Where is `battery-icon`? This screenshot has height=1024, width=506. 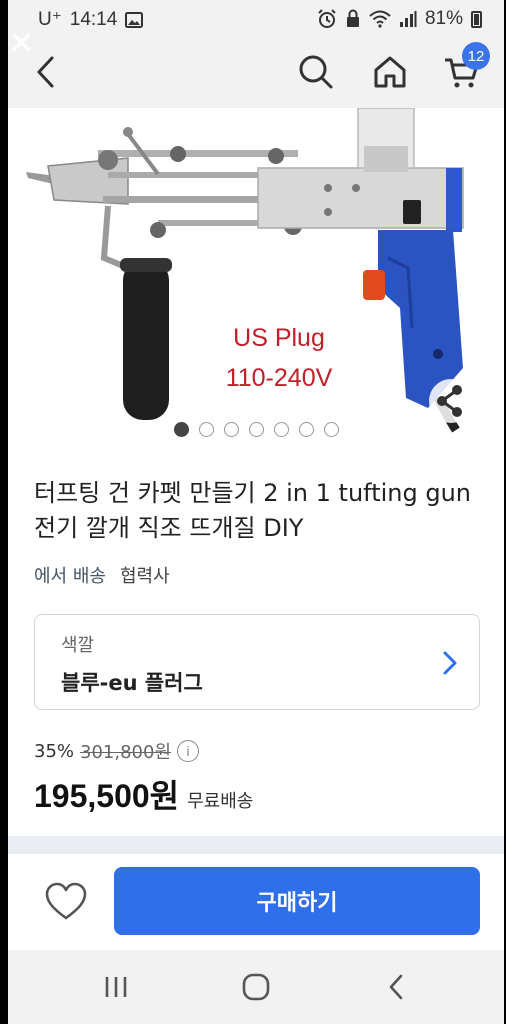
battery-icon is located at coordinates (476, 19).